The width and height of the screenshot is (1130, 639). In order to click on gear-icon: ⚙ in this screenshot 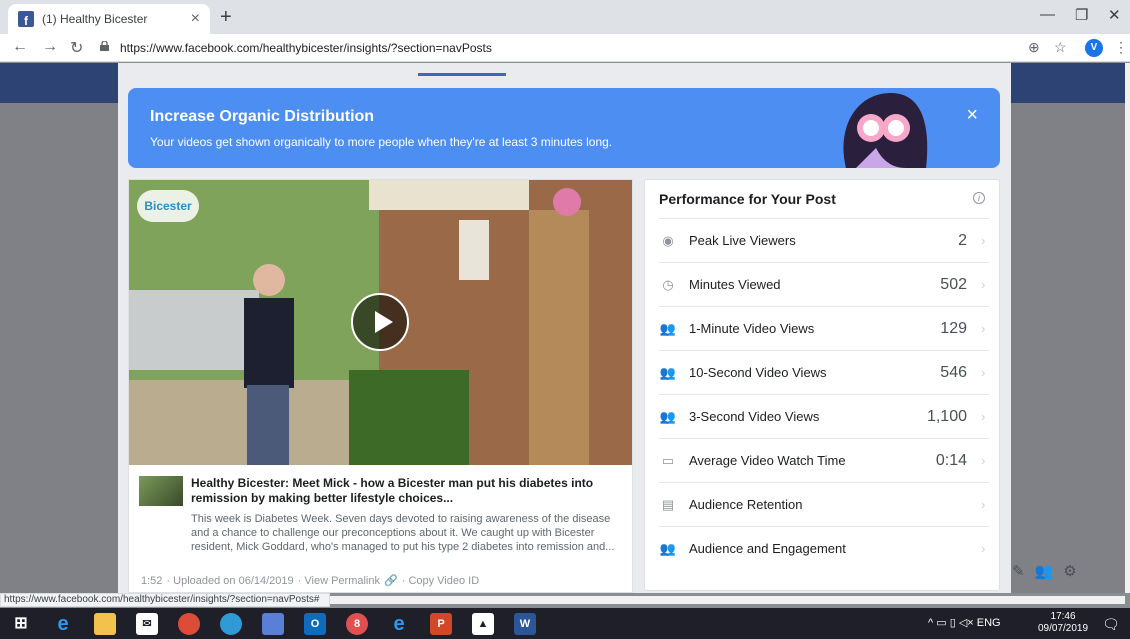, I will do `click(1069, 571)`.